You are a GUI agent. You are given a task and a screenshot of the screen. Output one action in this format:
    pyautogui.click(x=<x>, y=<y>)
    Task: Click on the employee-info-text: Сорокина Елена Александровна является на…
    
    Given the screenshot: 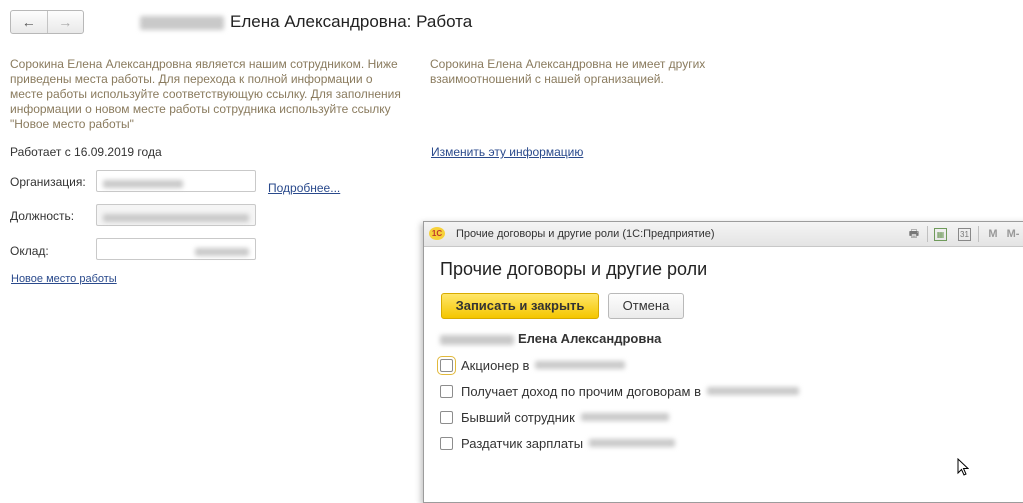 What is the action you would take?
    pyautogui.click(x=205, y=94)
    